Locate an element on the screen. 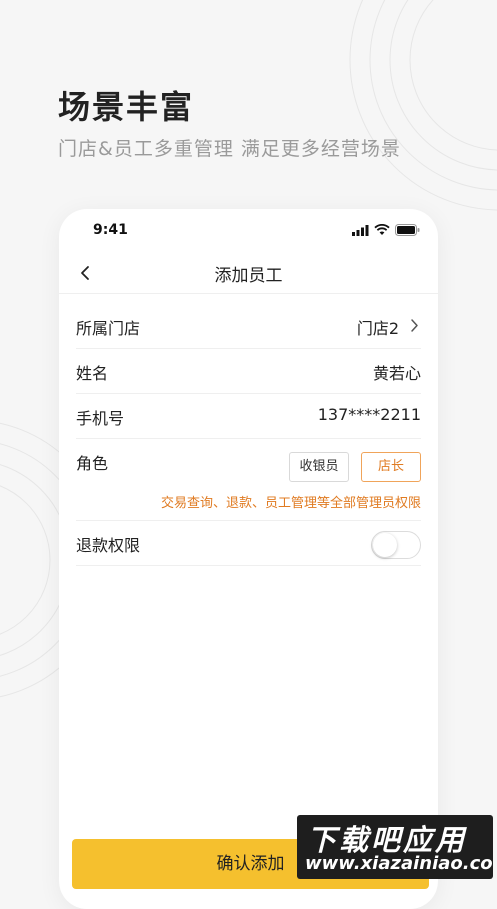  phone-field: 137****2211 is located at coordinates (369, 414).